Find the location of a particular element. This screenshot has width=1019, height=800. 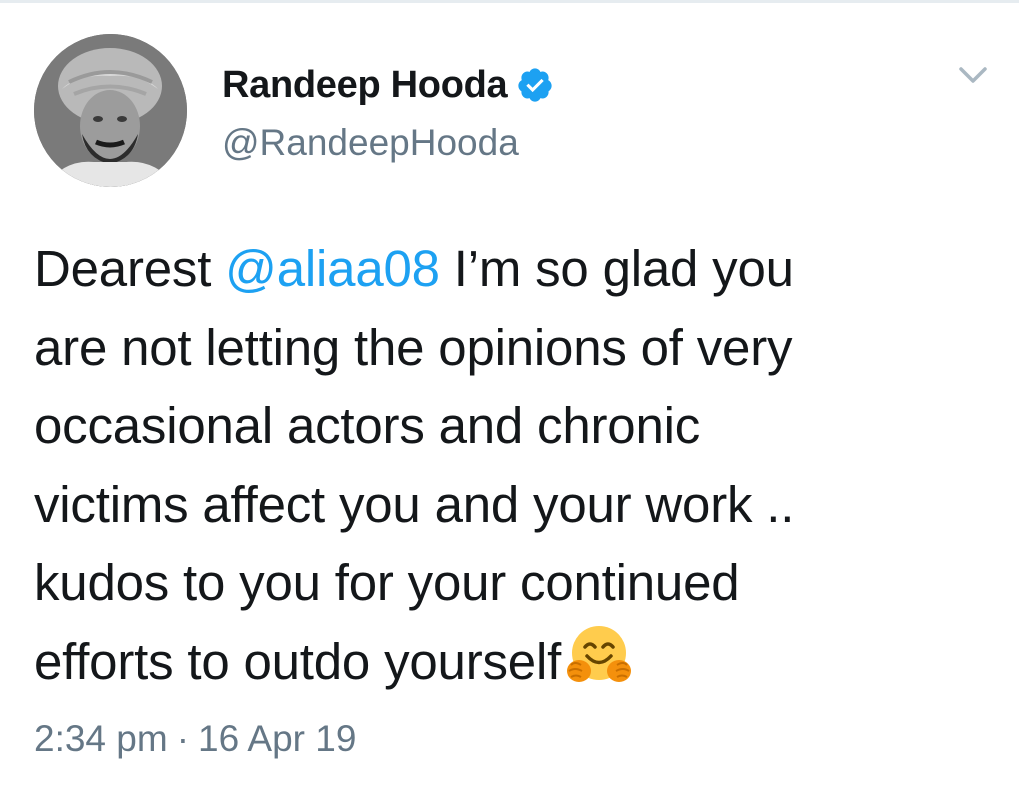

tweet-timestamp: 2:34 pm · 16 Apr 19 is located at coordinates (195, 739).